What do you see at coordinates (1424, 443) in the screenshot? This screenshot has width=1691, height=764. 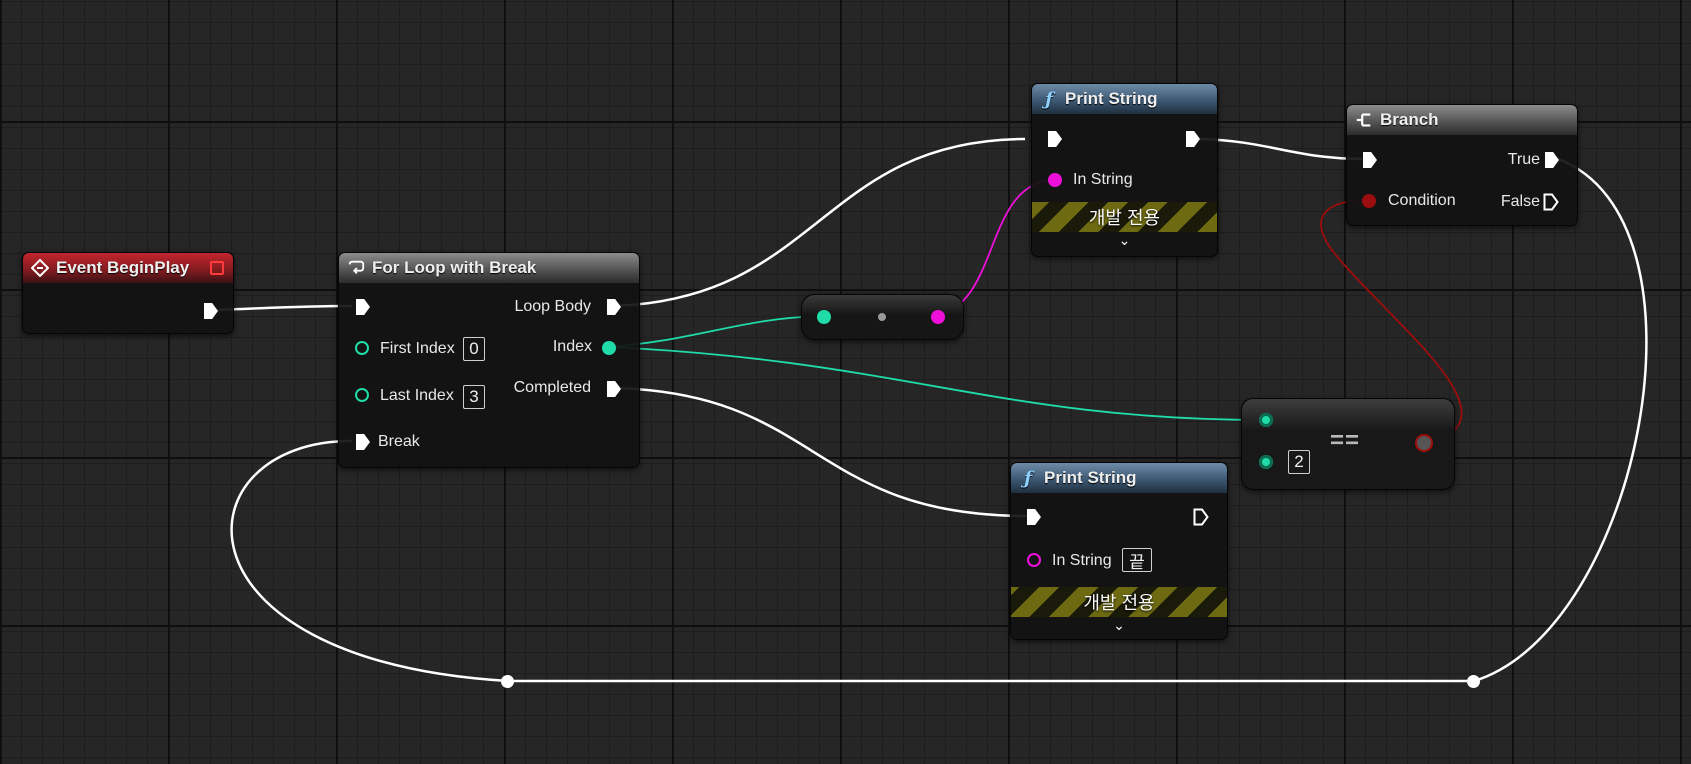 I see `equal-output-pin` at bounding box center [1424, 443].